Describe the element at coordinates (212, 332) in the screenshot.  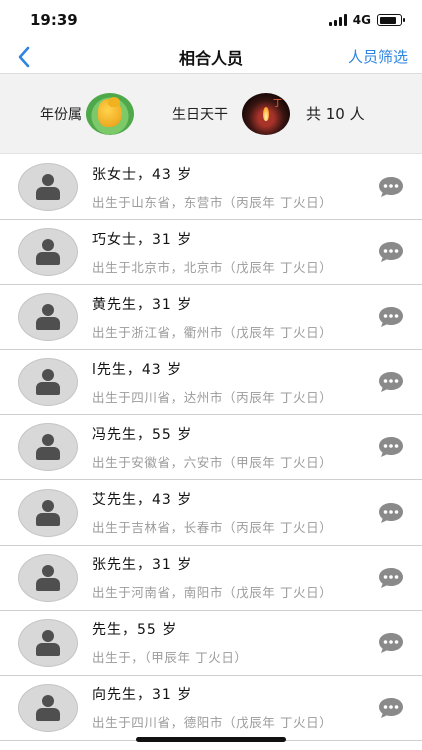
I see `person-birth-detail: 出生于浙江省，衢州市（戊辰年 丁火日）` at that location.